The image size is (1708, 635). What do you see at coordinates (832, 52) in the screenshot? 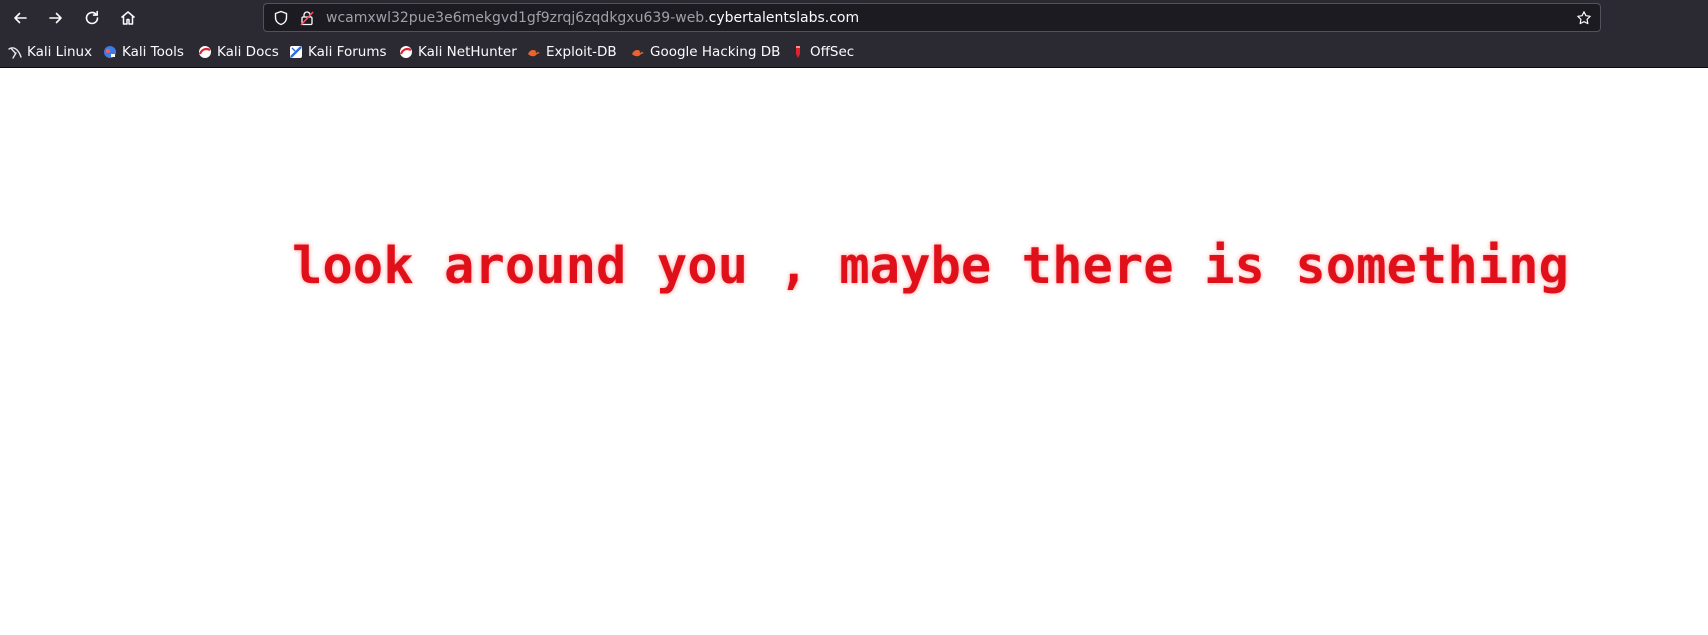
I see `bookmark-label: OffSec` at bounding box center [832, 52].